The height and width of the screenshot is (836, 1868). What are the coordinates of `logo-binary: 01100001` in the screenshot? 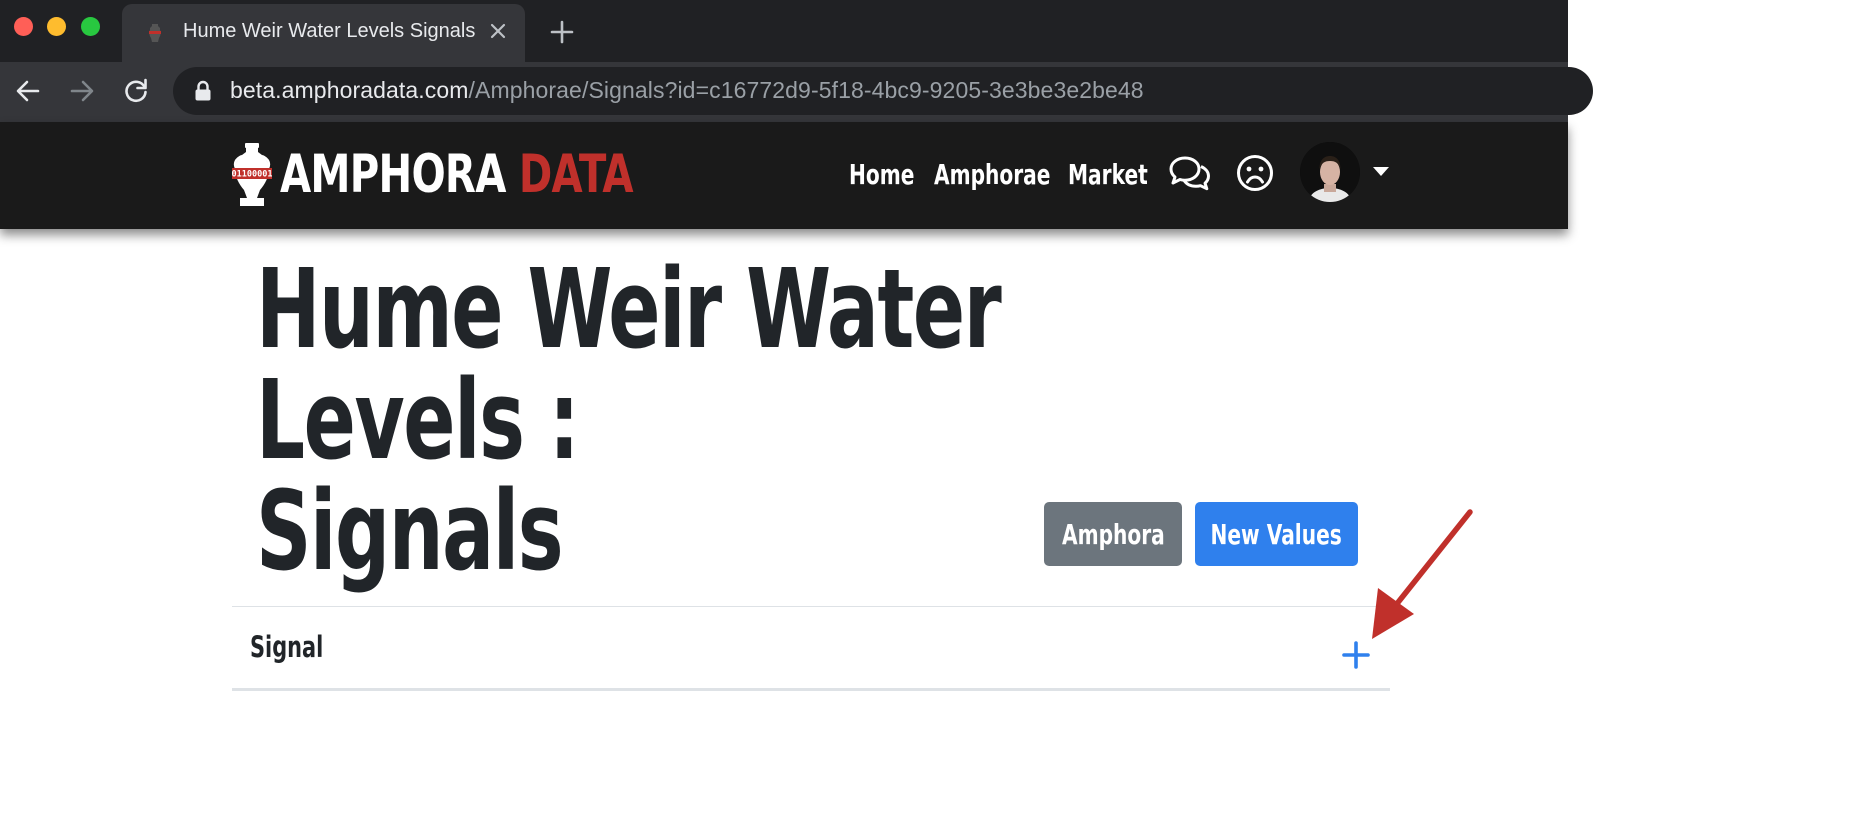 It's located at (252, 175).